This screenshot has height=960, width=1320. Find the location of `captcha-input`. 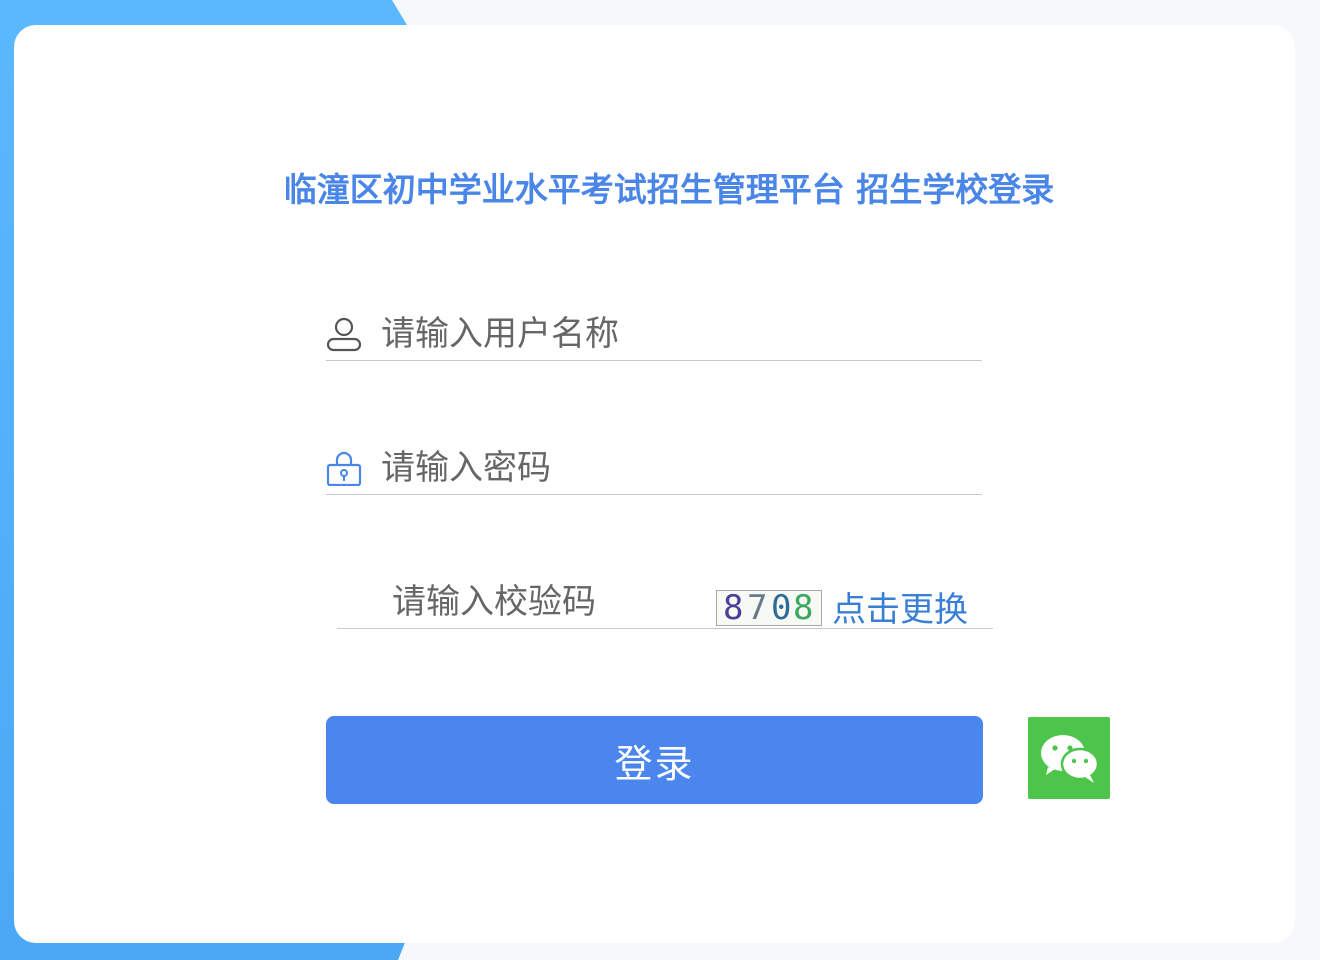

captcha-input is located at coordinates (547, 602).